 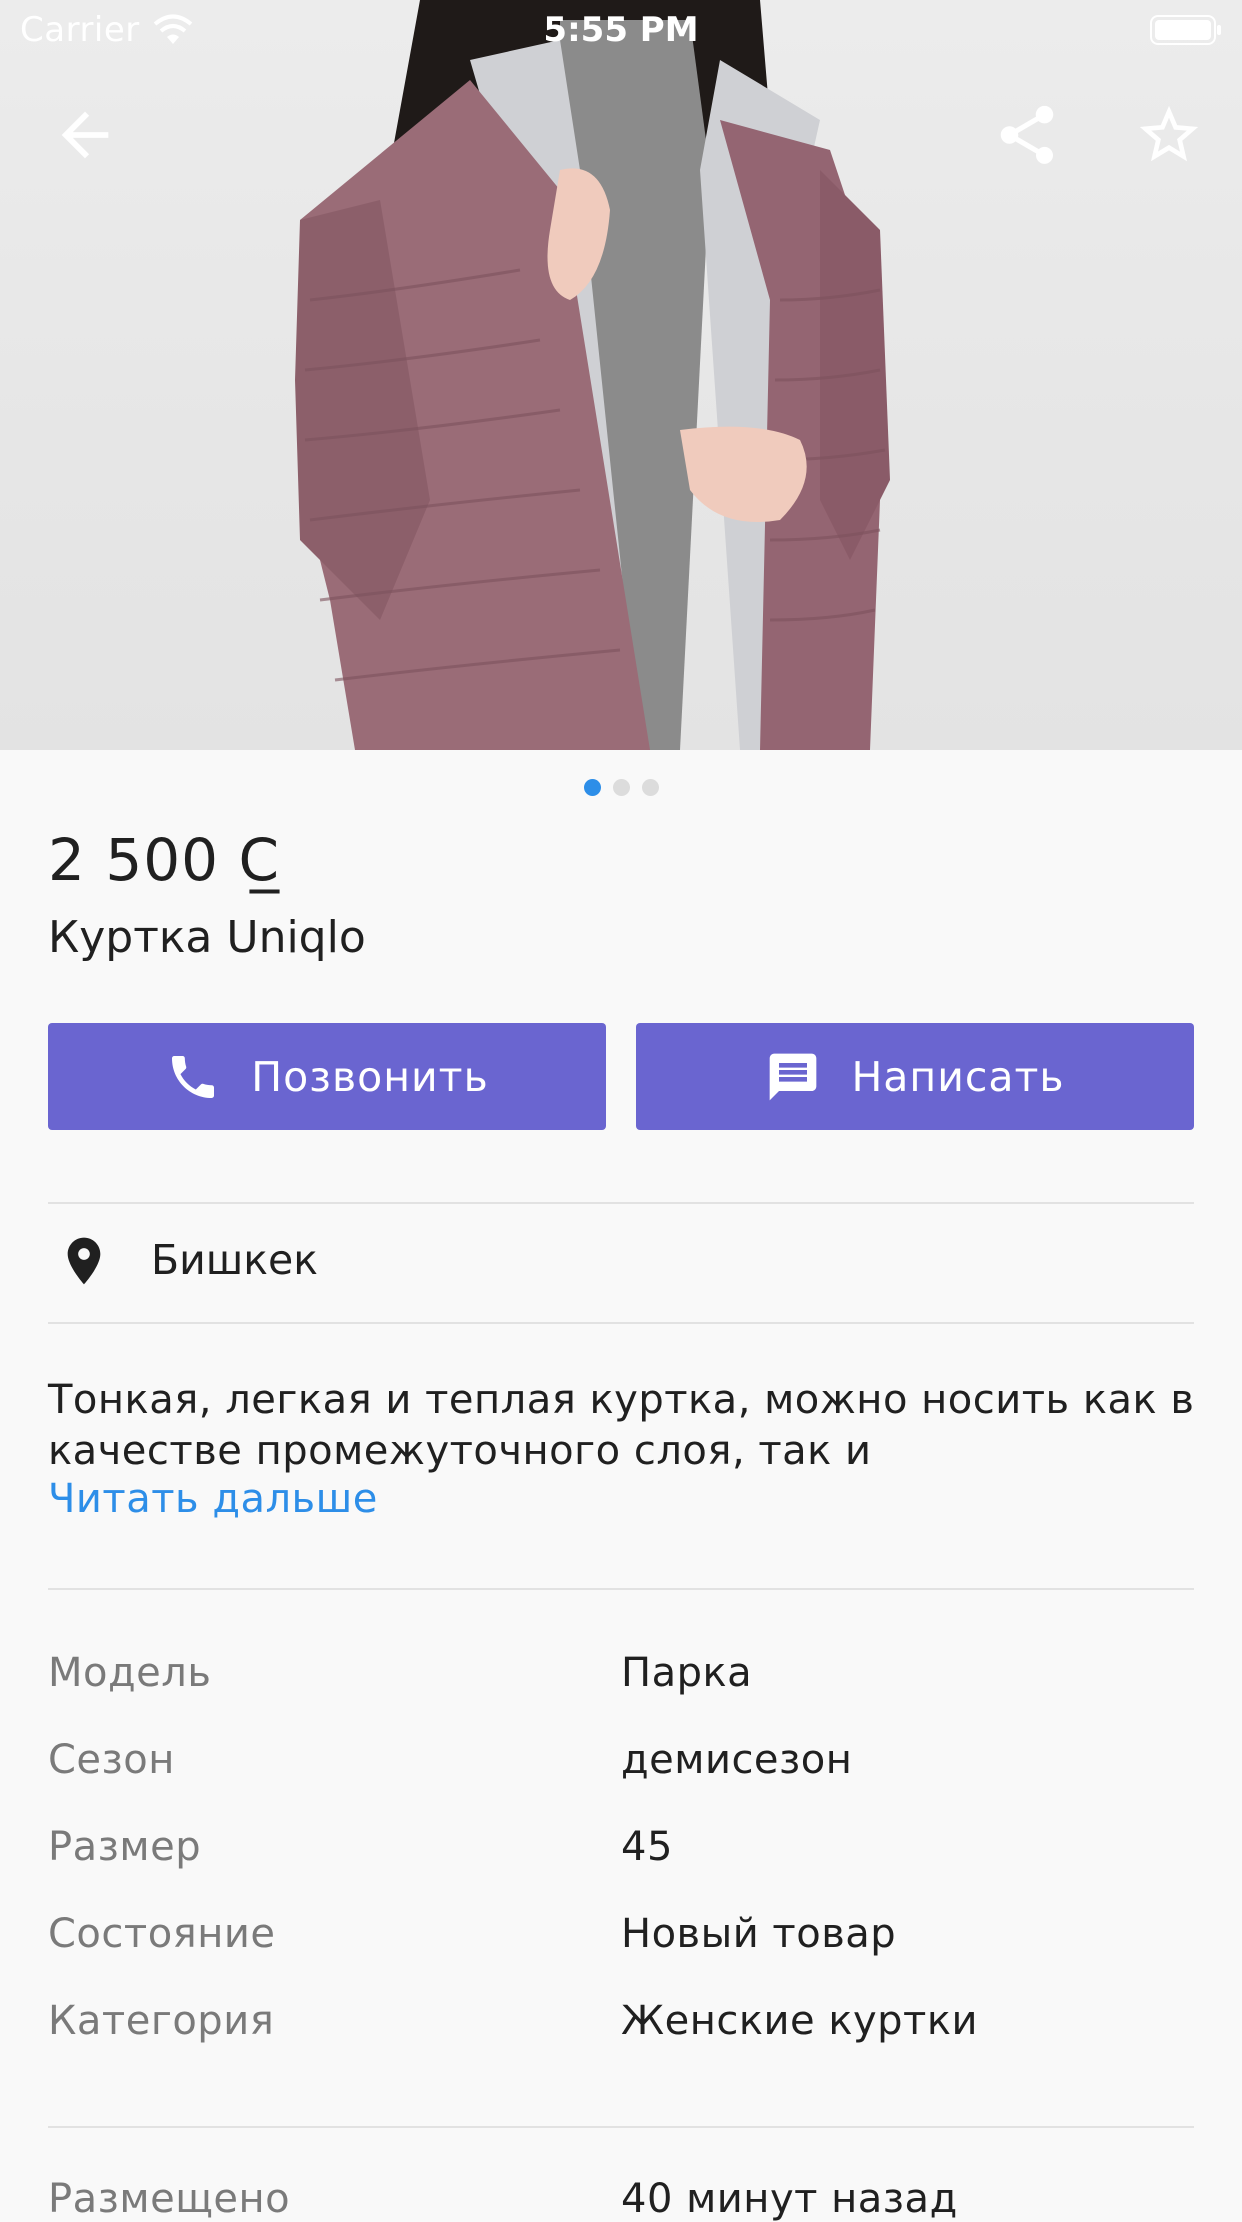 I want to click on star-outline-icon, so click(x=1169, y=133).